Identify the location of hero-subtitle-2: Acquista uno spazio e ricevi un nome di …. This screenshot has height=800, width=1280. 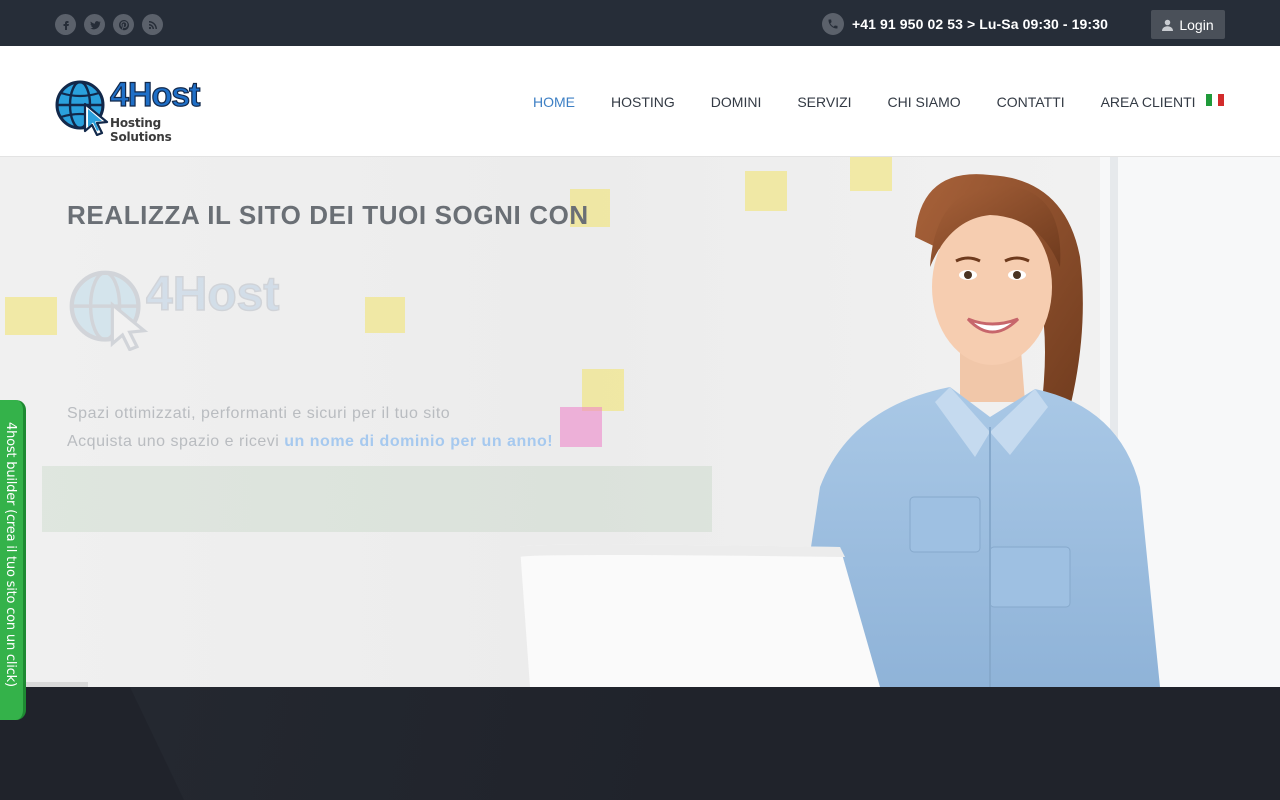
(310, 442).